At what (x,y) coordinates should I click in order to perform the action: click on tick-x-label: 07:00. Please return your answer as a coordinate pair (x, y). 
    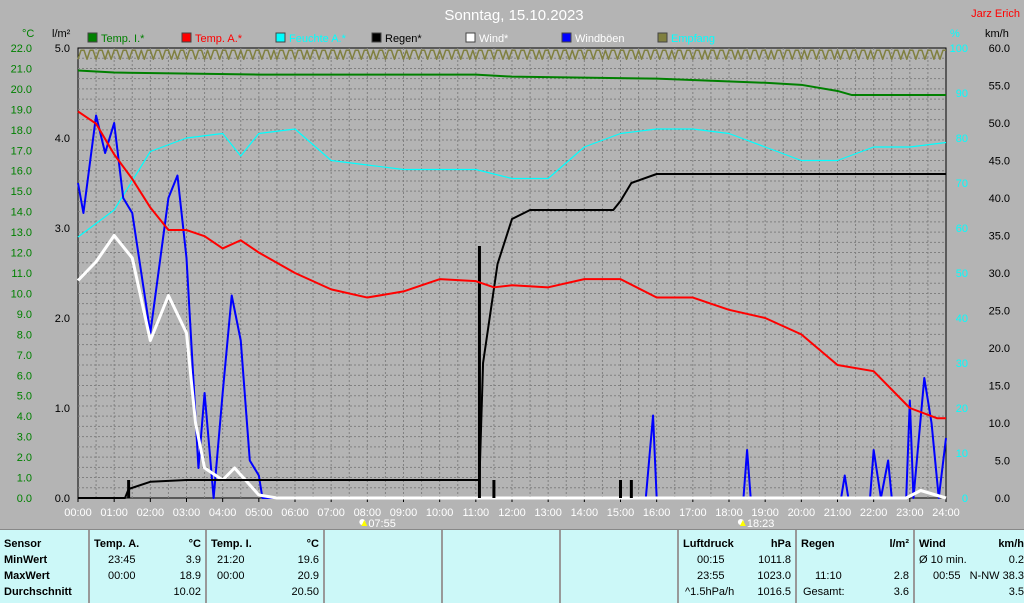
    Looking at the image, I should click on (331, 513).